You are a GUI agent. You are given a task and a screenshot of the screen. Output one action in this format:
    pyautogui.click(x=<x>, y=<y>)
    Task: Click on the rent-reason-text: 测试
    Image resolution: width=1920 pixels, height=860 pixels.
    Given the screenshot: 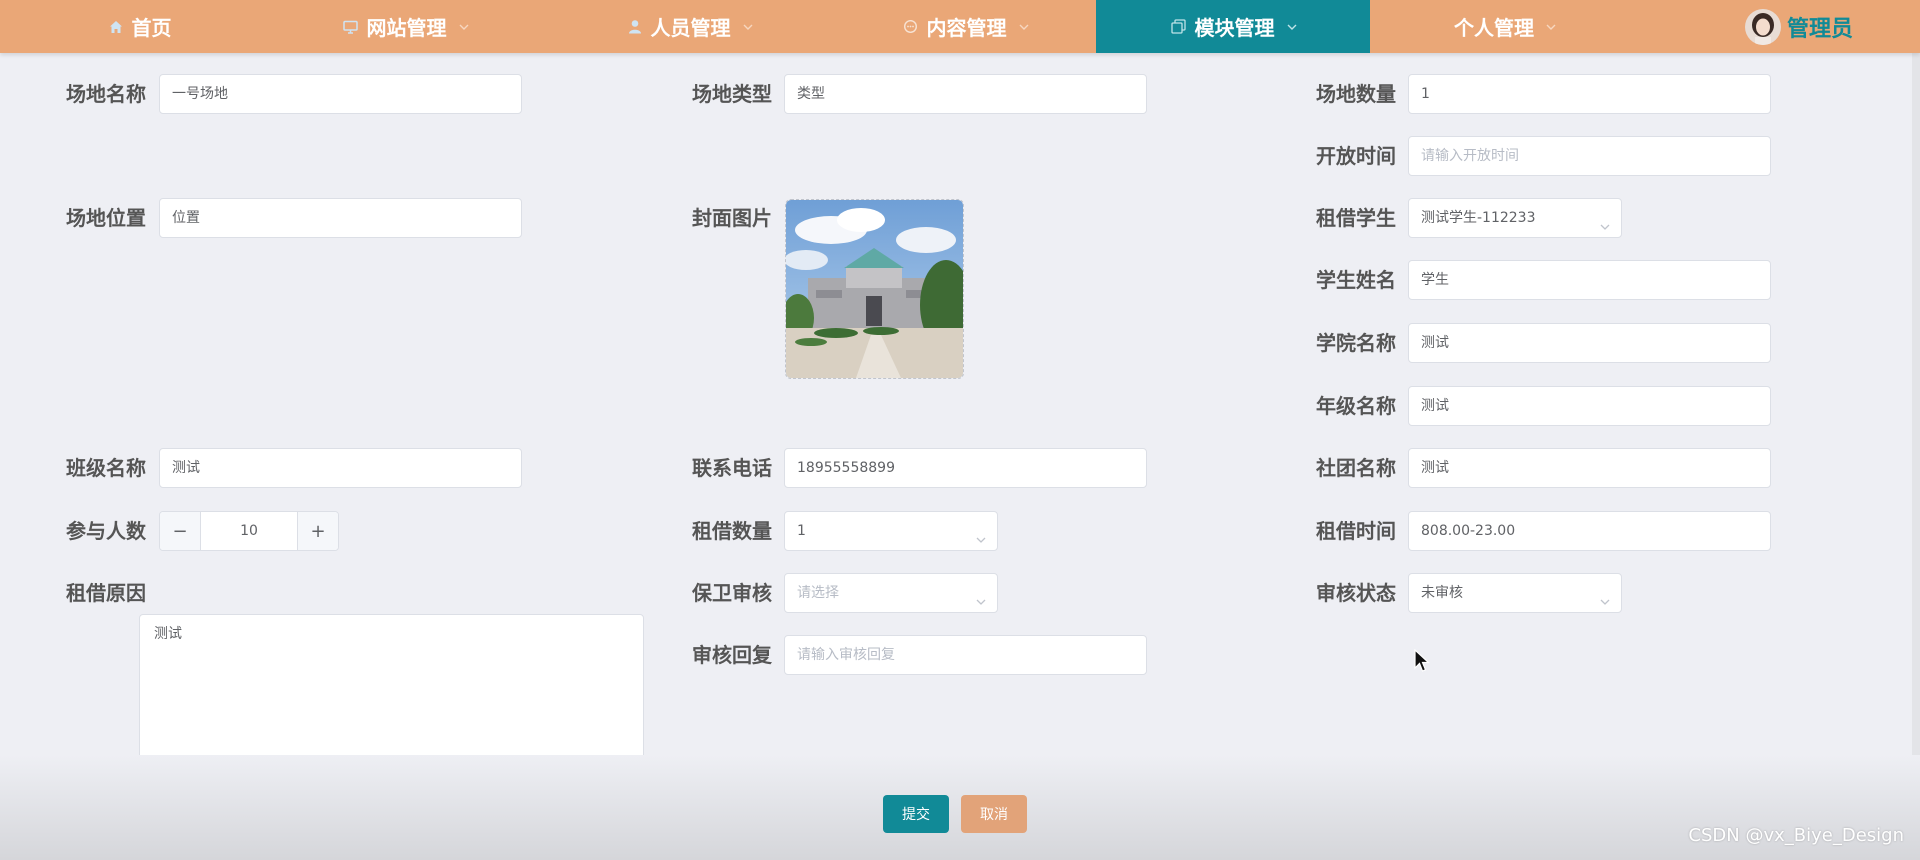 What is the action you would take?
    pyautogui.click(x=168, y=634)
    